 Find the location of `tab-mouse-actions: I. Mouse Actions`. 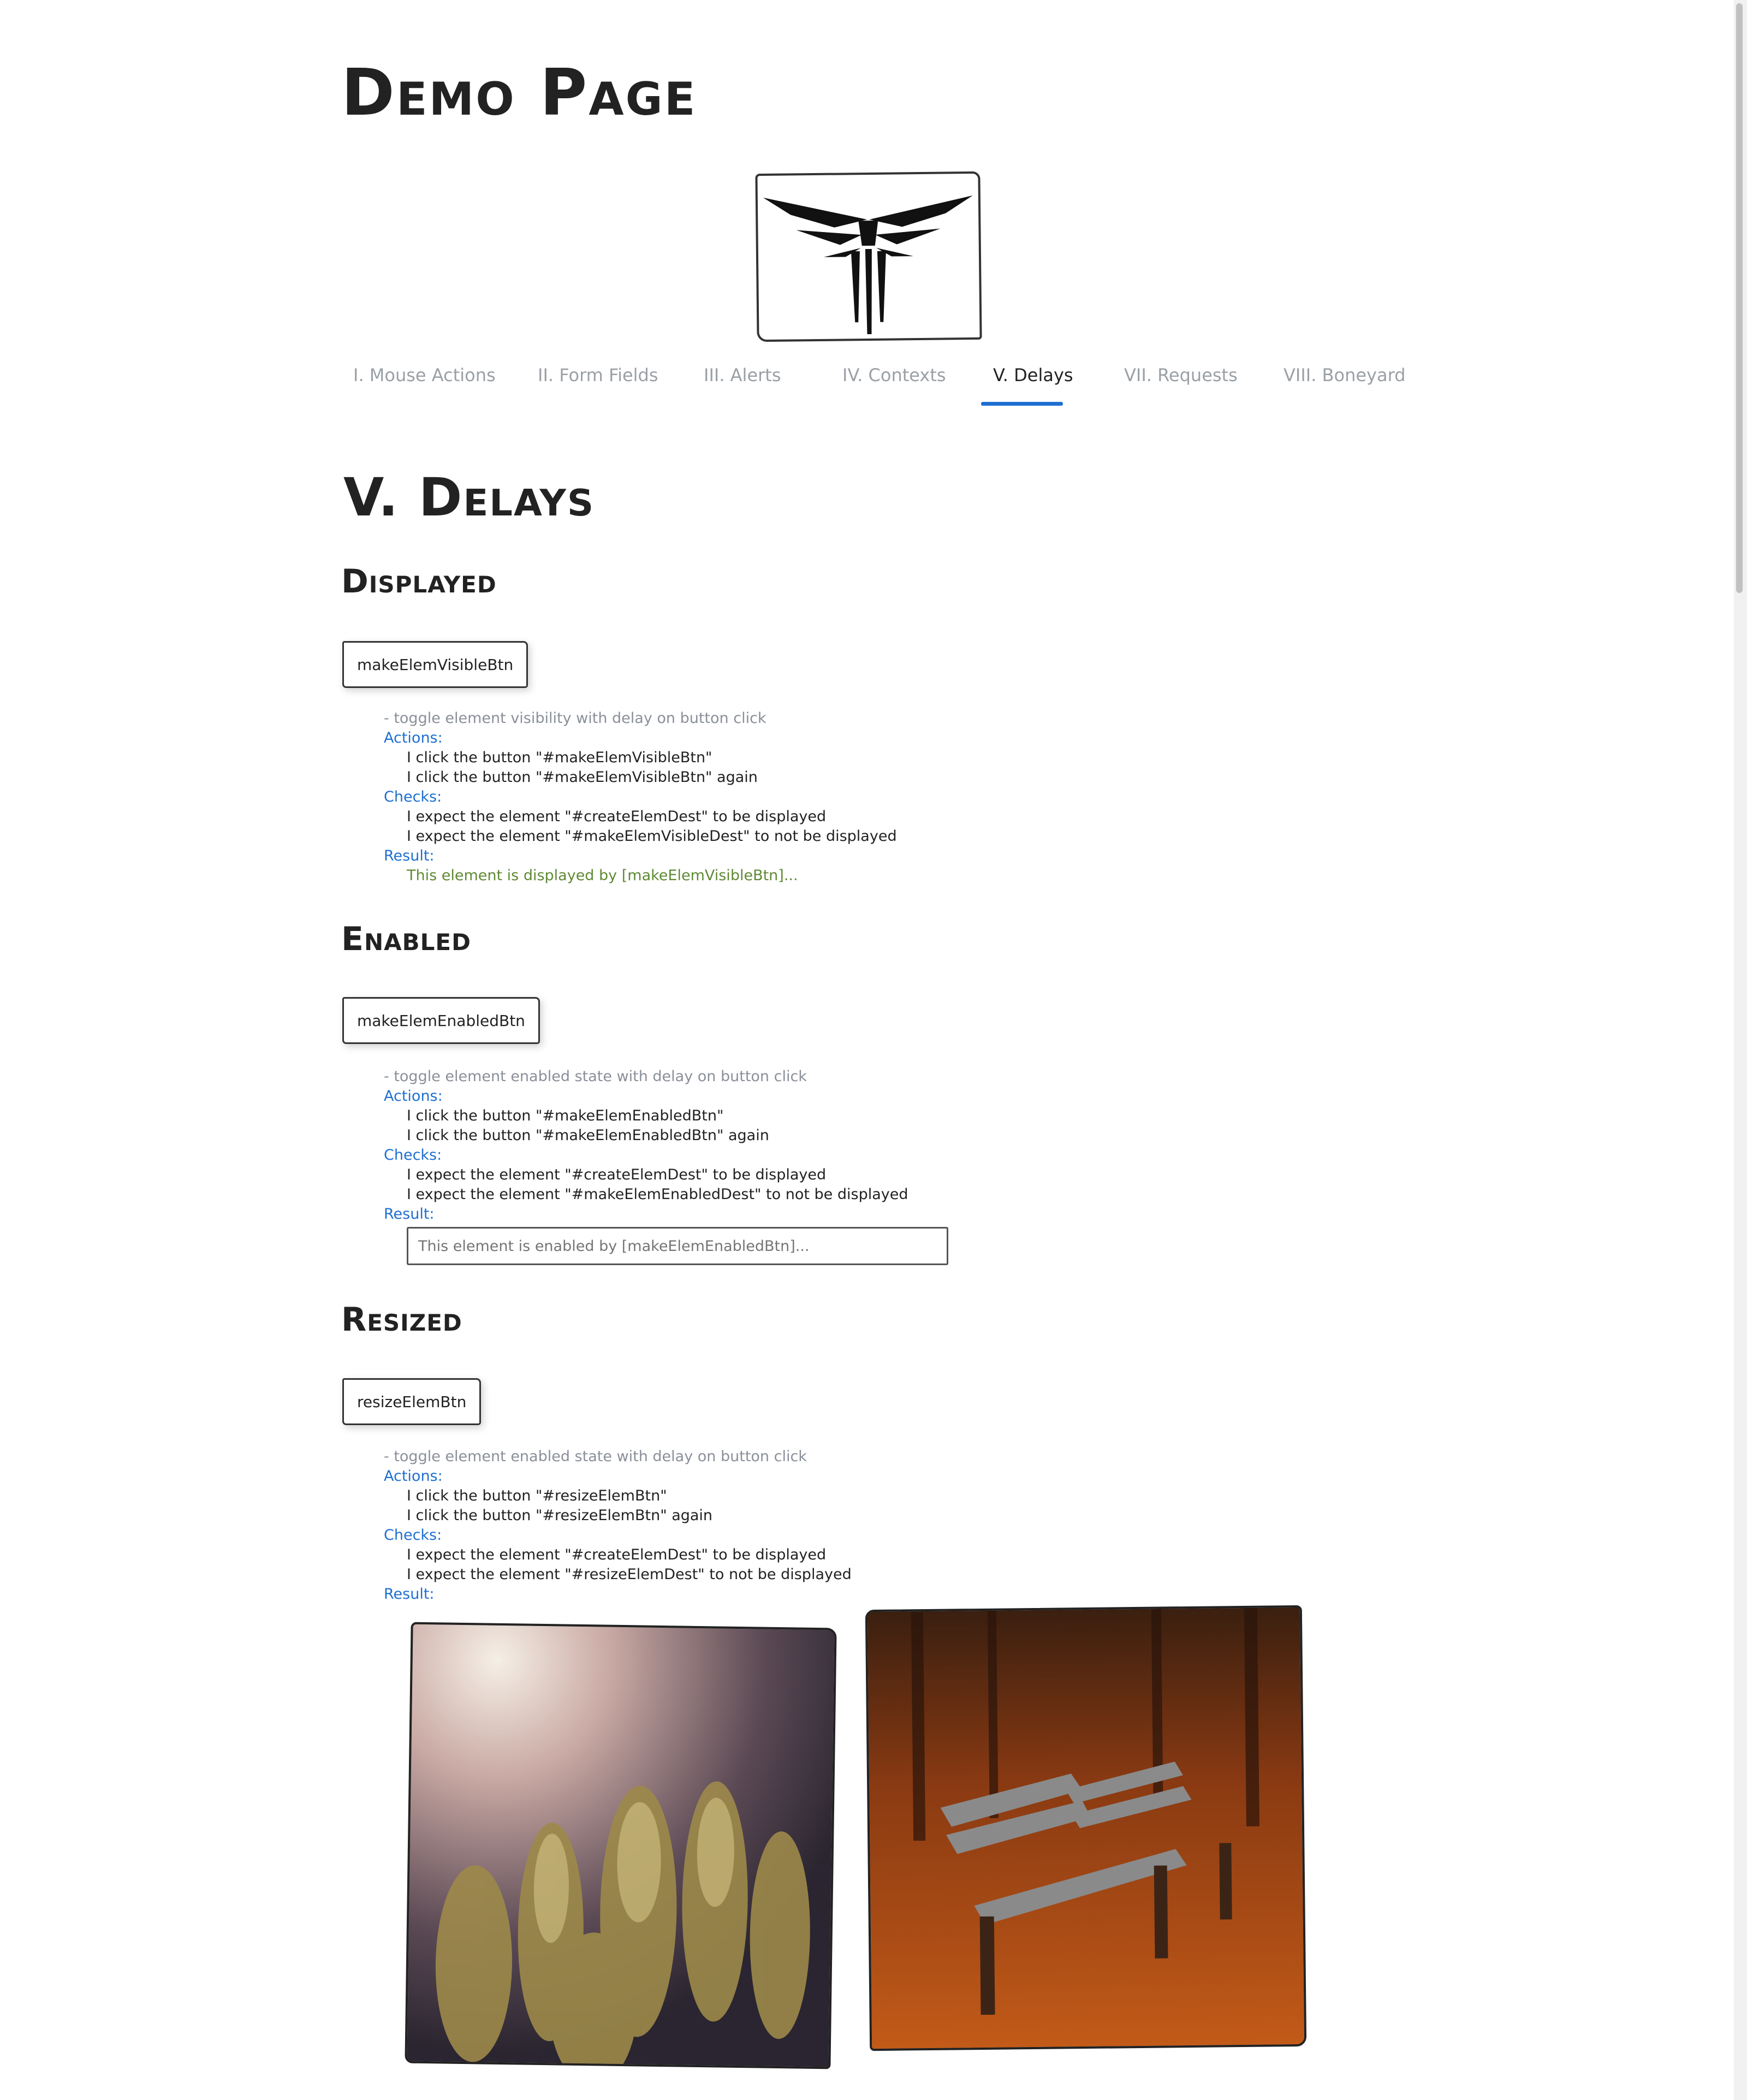

tab-mouse-actions: I. Mouse Actions is located at coordinates (424, 375).